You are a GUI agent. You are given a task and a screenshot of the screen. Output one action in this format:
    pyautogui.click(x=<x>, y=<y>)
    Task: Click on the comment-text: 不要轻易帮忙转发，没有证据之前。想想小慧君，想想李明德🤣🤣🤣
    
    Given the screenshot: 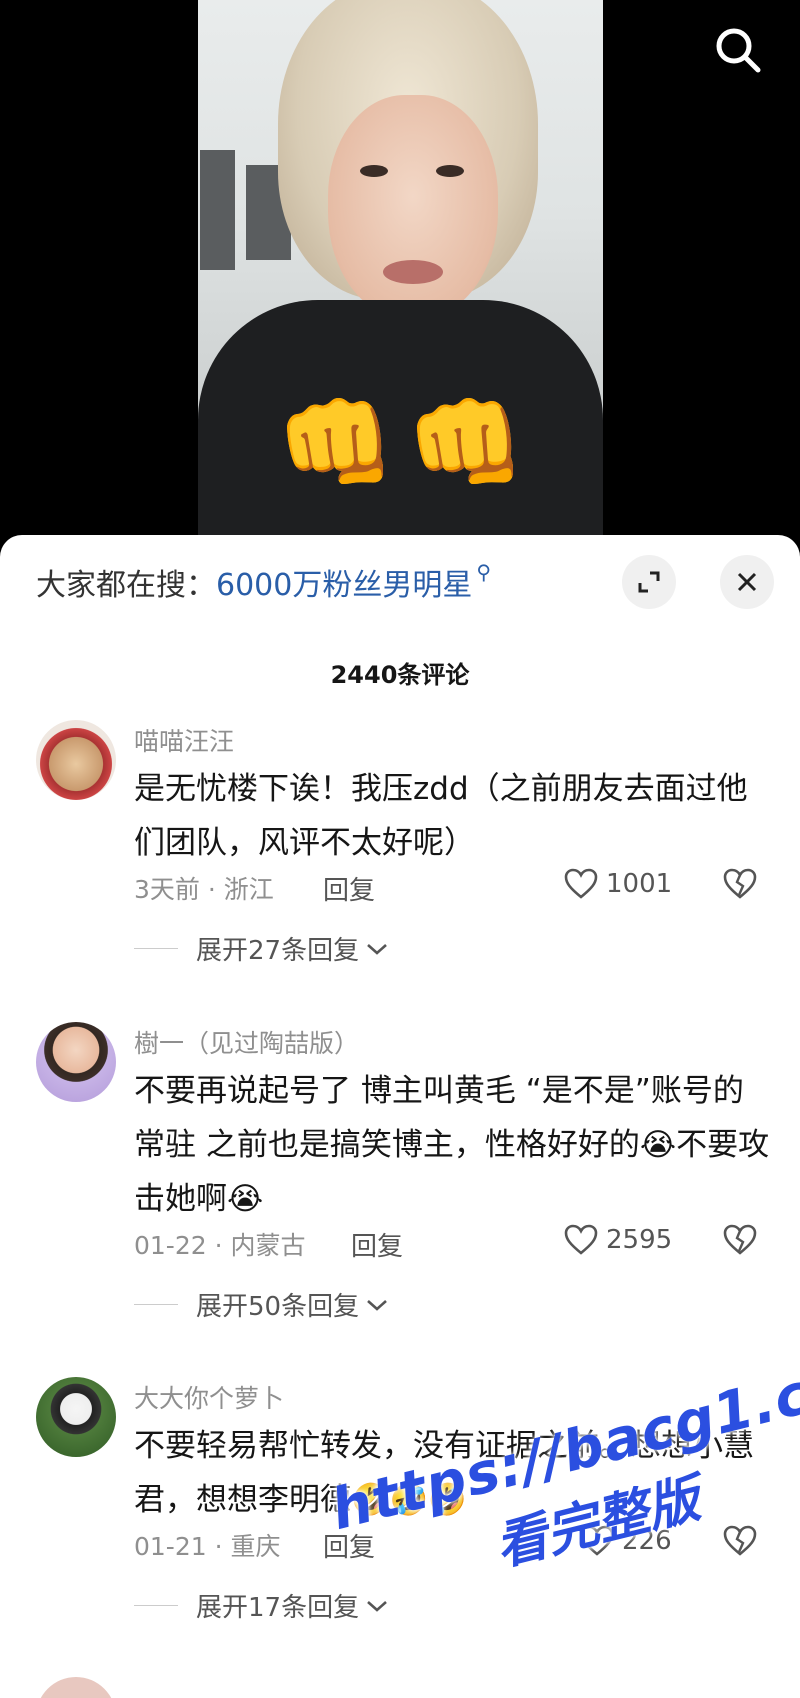 What is the action you would take?
    pyautogui.click(x=444, y=1473)
    